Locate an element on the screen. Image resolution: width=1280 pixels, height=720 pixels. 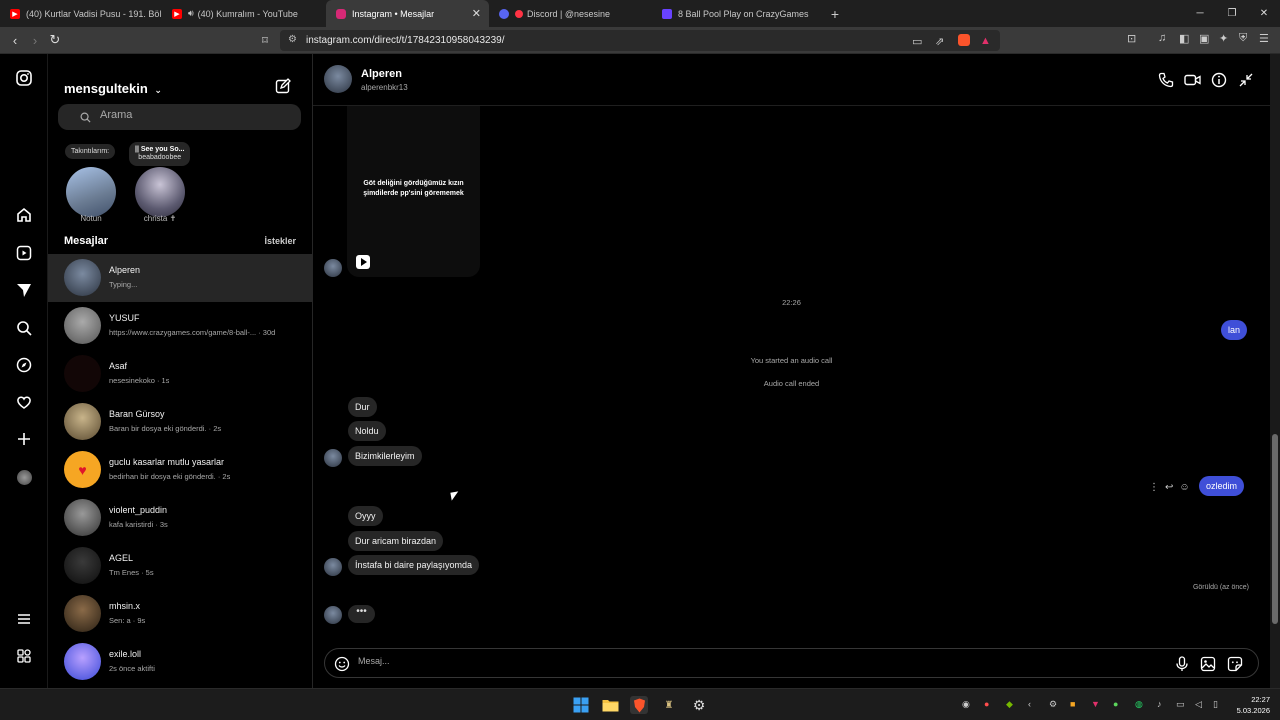
brave-shields-icon is located at coordinates (964, 40).